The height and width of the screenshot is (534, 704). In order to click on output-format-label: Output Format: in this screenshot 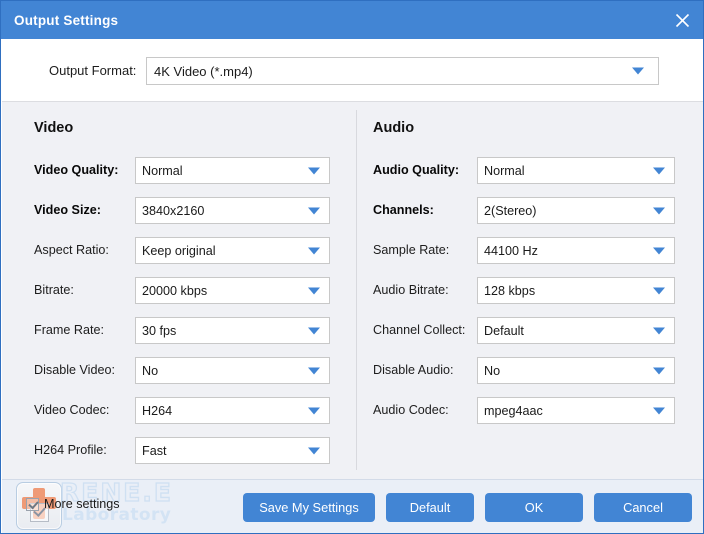, I will do `click(93, 70)`.